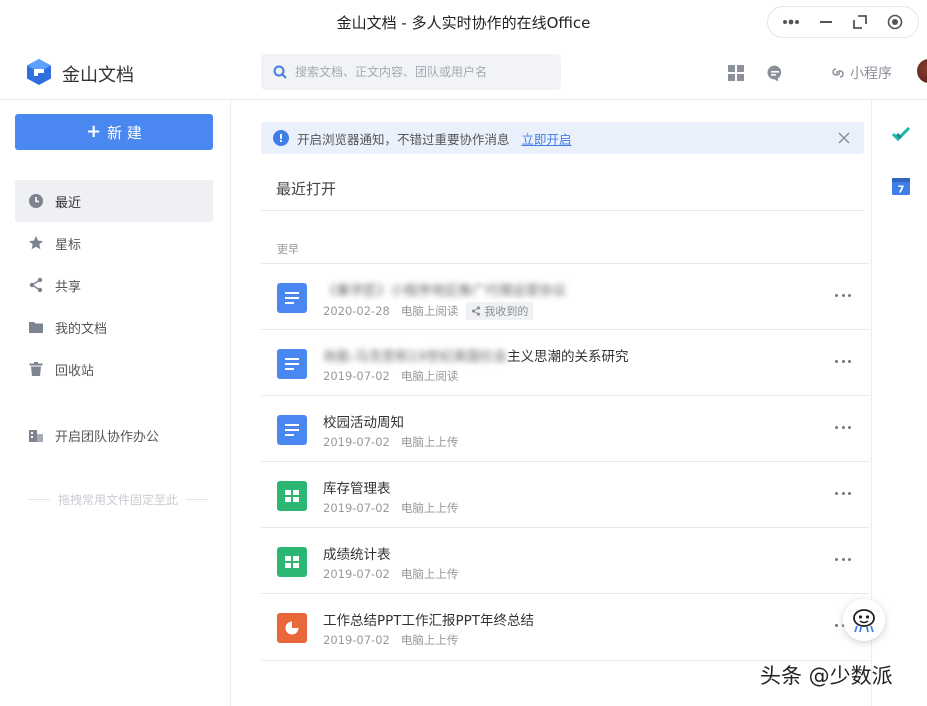 Image resolution: width=927 pixels, height=706 pixels. What do you see at coordinates (36, 201) in the screenshot?
I see `clock-icon` at bounding box center [36, 201].